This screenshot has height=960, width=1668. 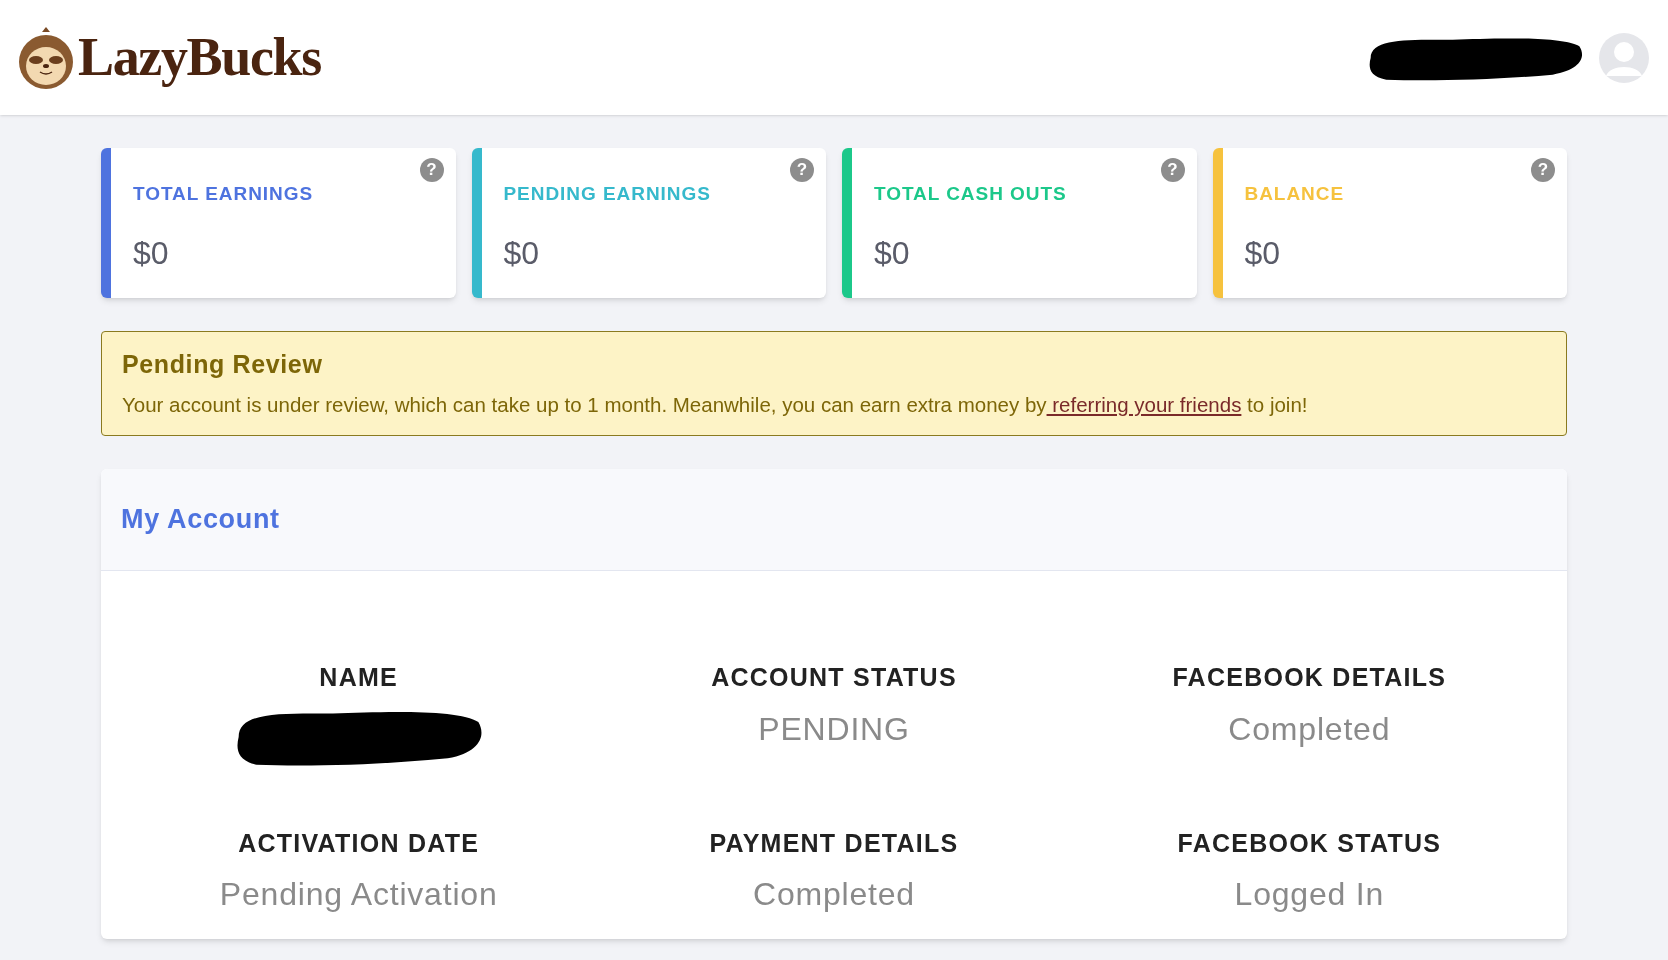 What do you see at coordinates (1624, 57) in the screenshot?
I see `avatar-icon` at bounding box center [1624, 57].